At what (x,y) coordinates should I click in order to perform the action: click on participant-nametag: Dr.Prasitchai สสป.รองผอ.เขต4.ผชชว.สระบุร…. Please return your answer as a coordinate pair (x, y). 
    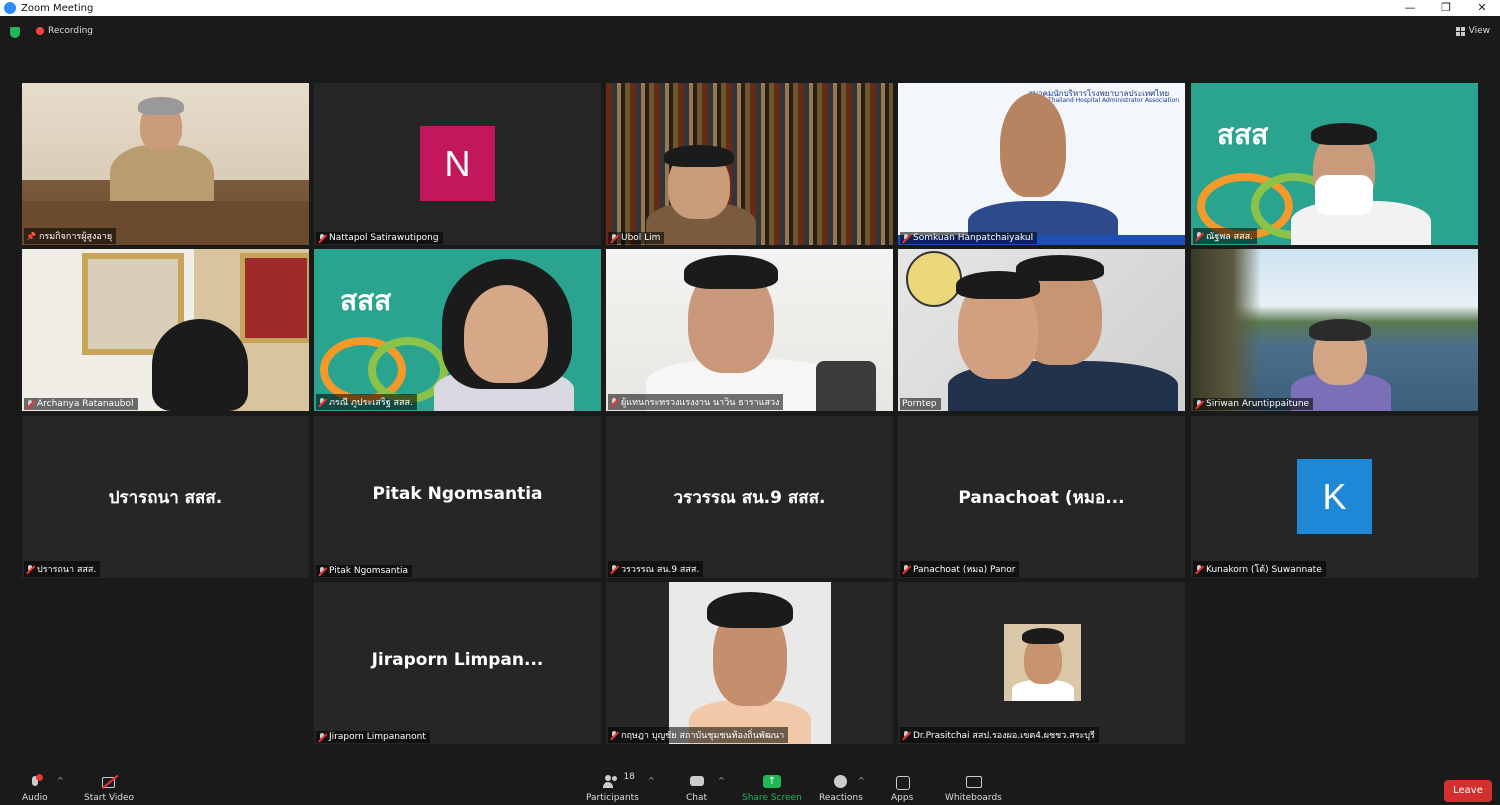
    Looking at the image, I should click on (999, 735).